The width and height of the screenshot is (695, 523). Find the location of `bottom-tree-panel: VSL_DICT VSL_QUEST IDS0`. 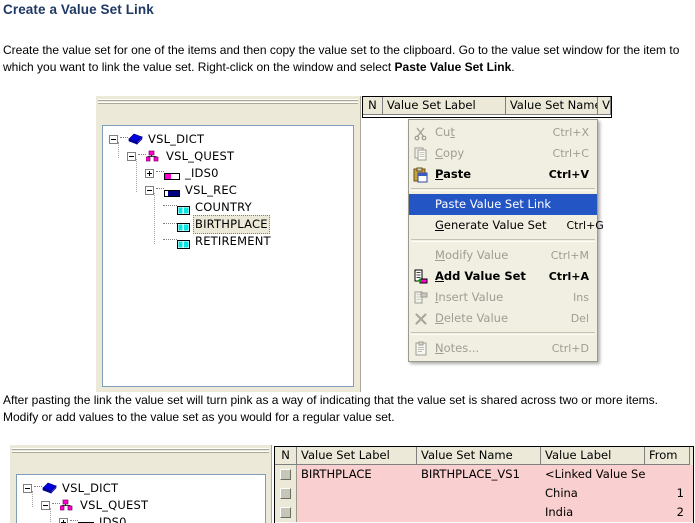

bottom-tree-panel: VSL_DICT VSL_QUEST IDS0 is located at coordinates (141, 498).